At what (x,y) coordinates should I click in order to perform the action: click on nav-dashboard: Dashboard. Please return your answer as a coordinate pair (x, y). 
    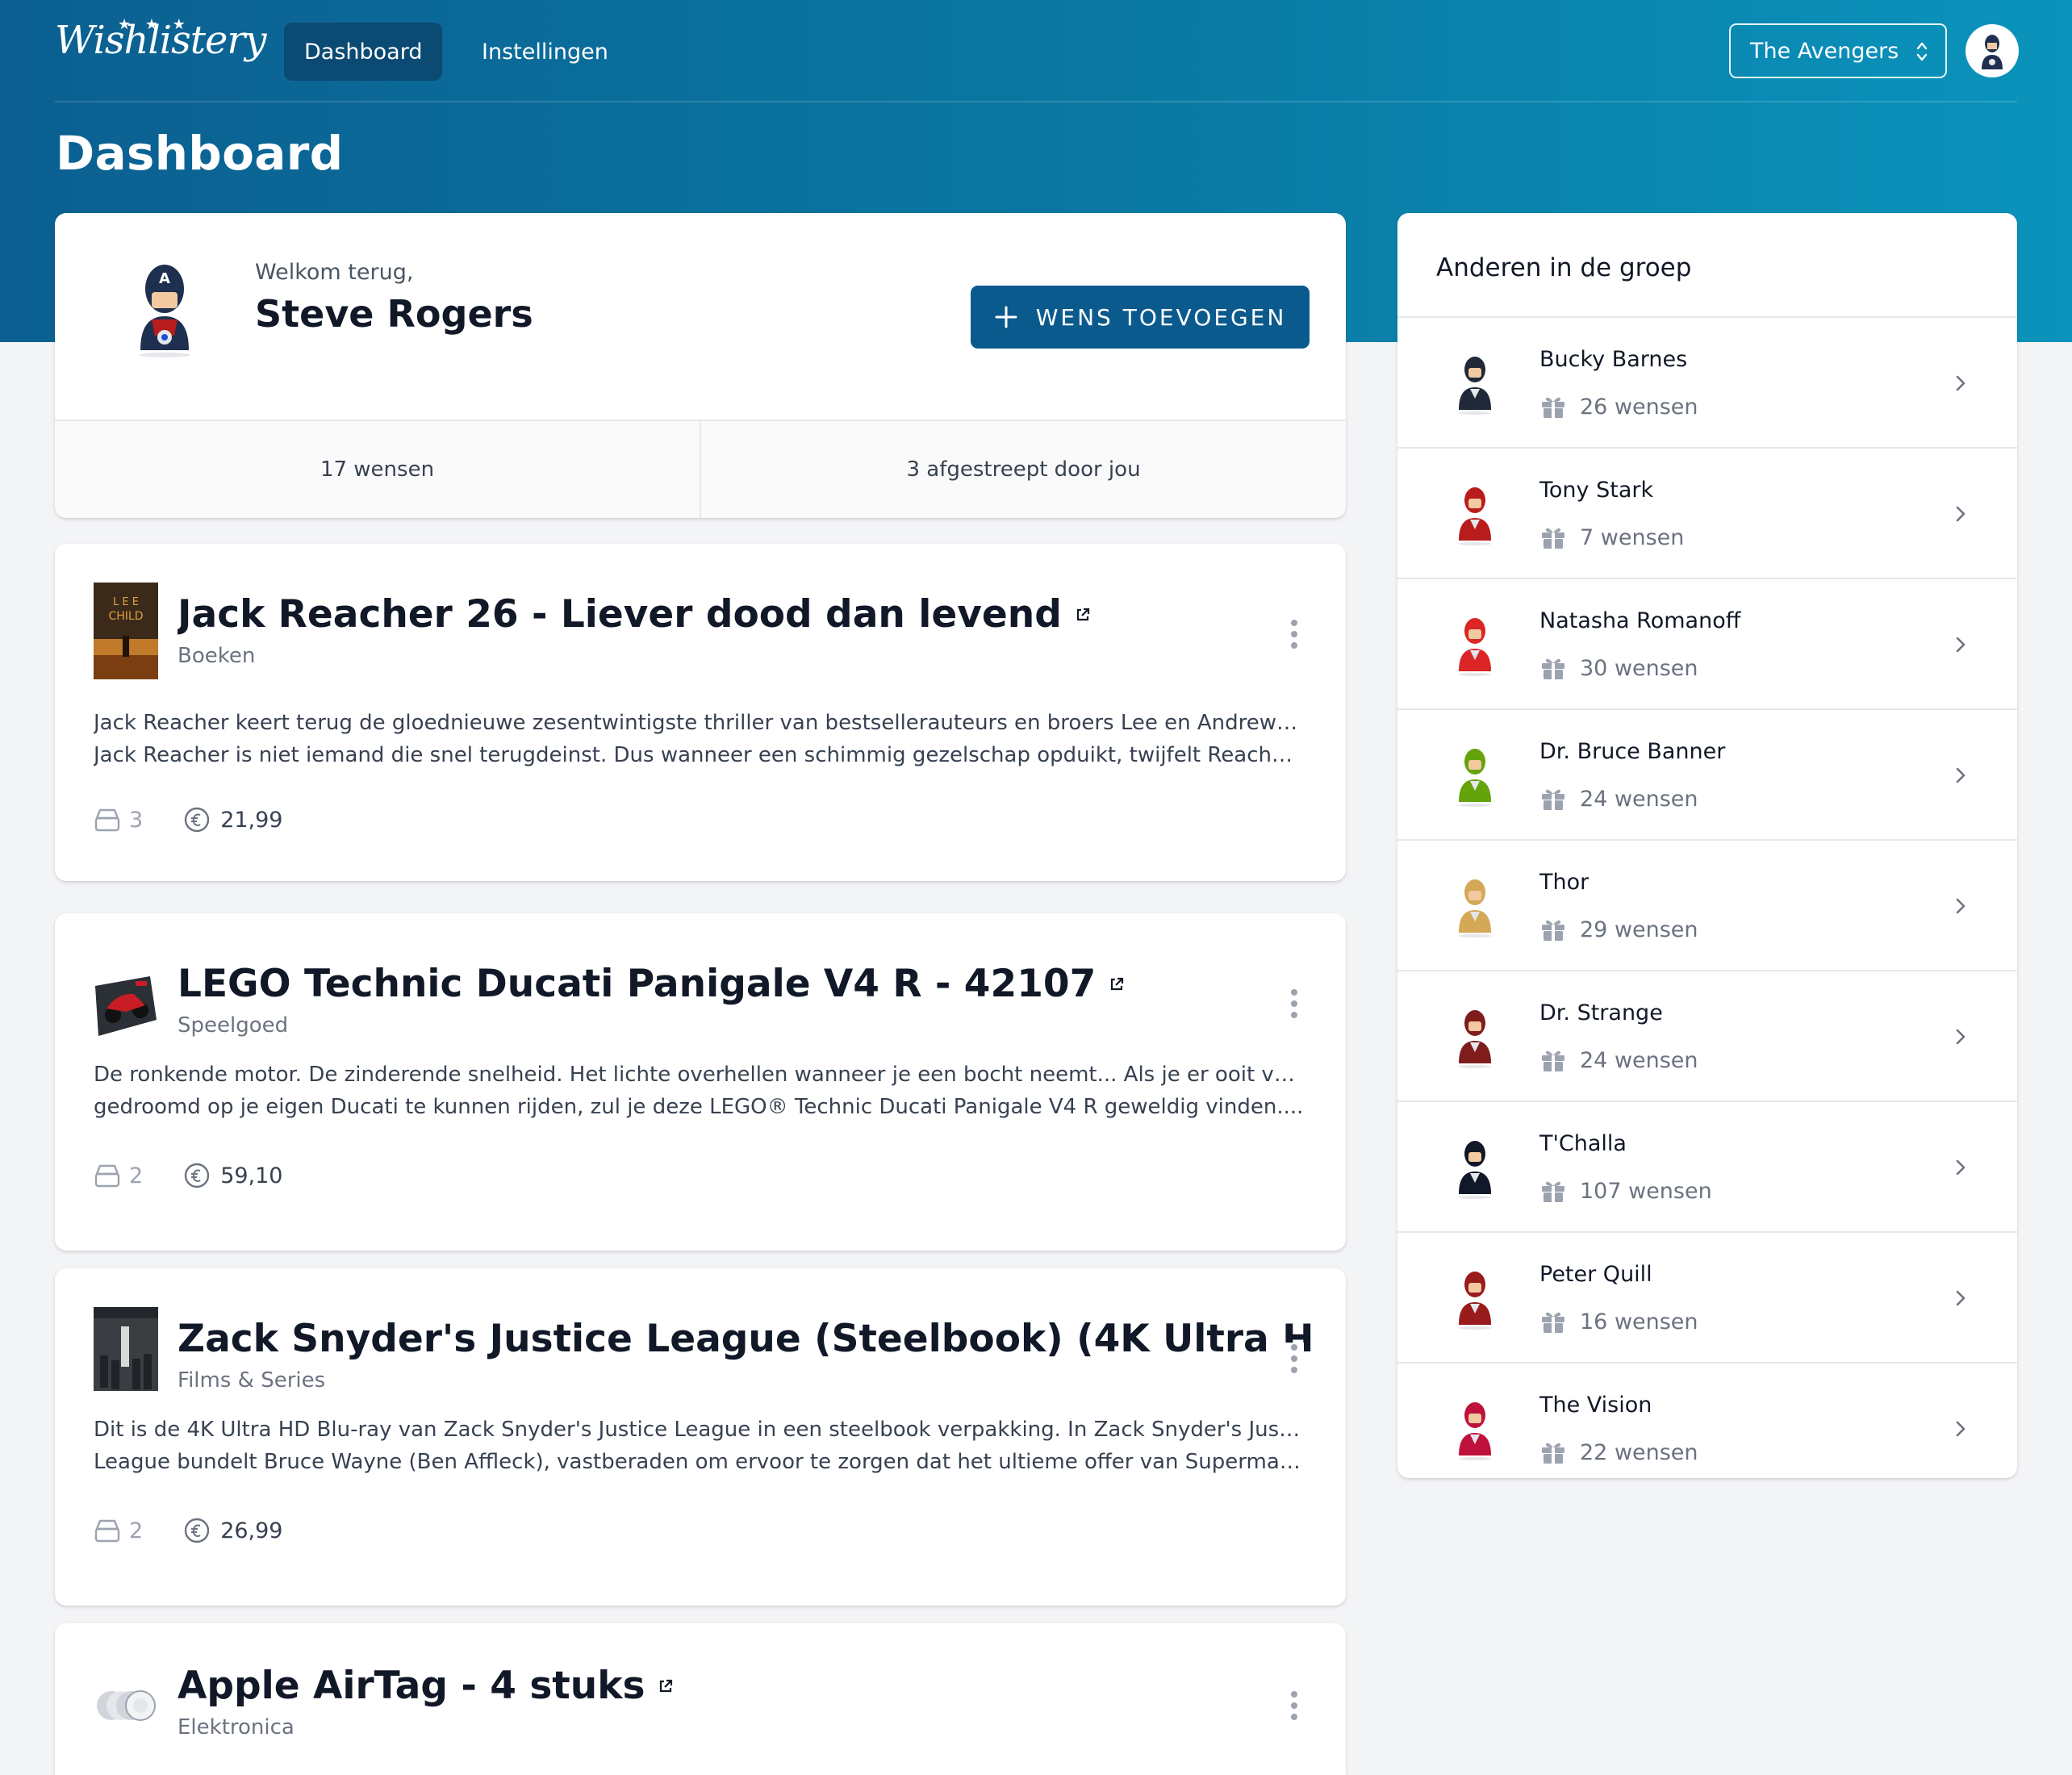
    Looking at the image, I should click on (363, 52).